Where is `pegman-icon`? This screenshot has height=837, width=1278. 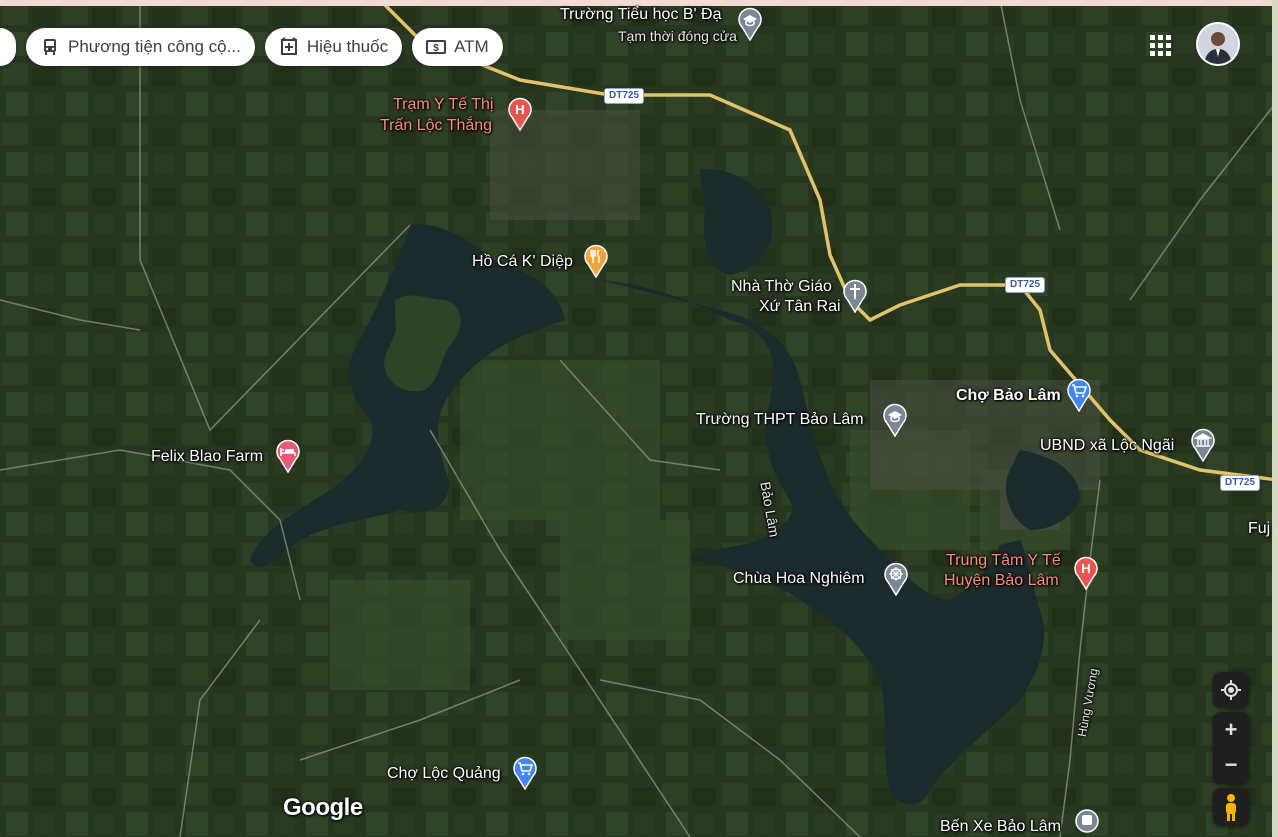 pegman-icon is located at coordinates (1231, 807).